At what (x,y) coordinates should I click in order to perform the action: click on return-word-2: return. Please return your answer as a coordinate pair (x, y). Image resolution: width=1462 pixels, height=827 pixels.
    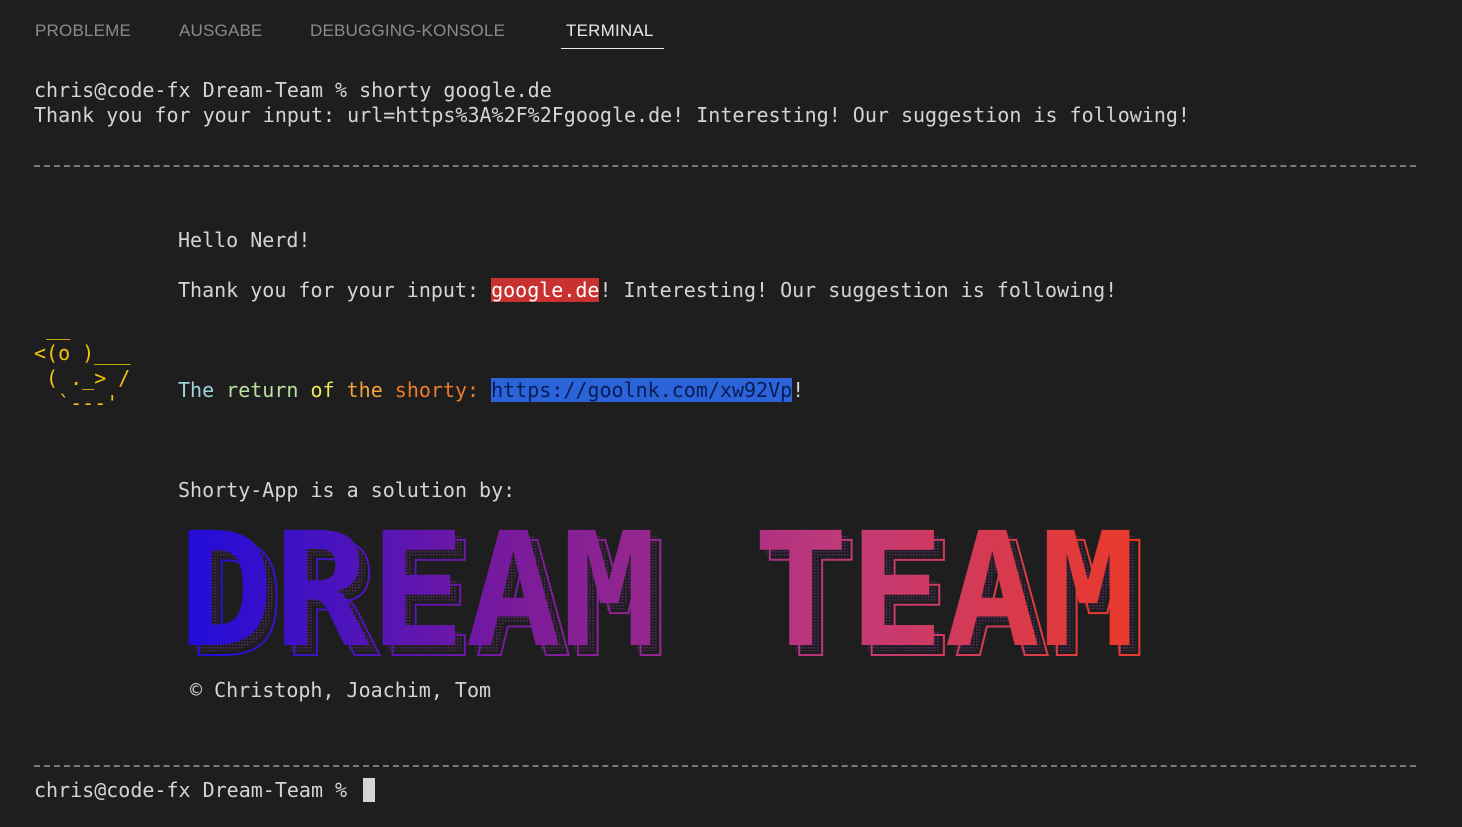
    Looking at the image, I should click on (262, 390).